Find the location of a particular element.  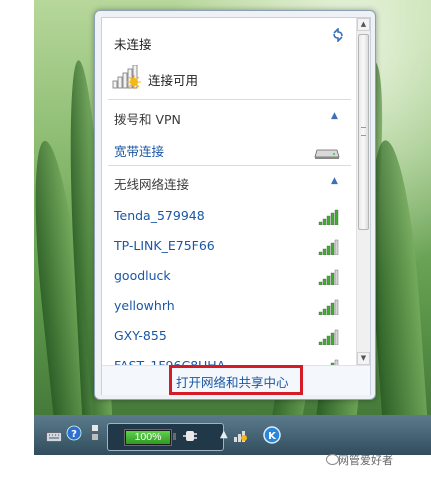

help-icon: ? is located at coordinates (74, 435).